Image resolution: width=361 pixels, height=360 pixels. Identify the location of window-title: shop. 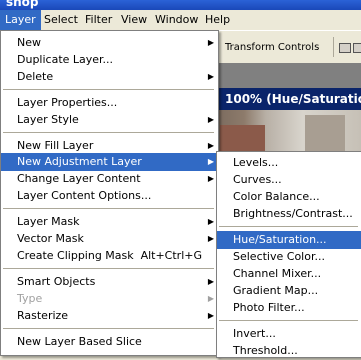
(22, 4).